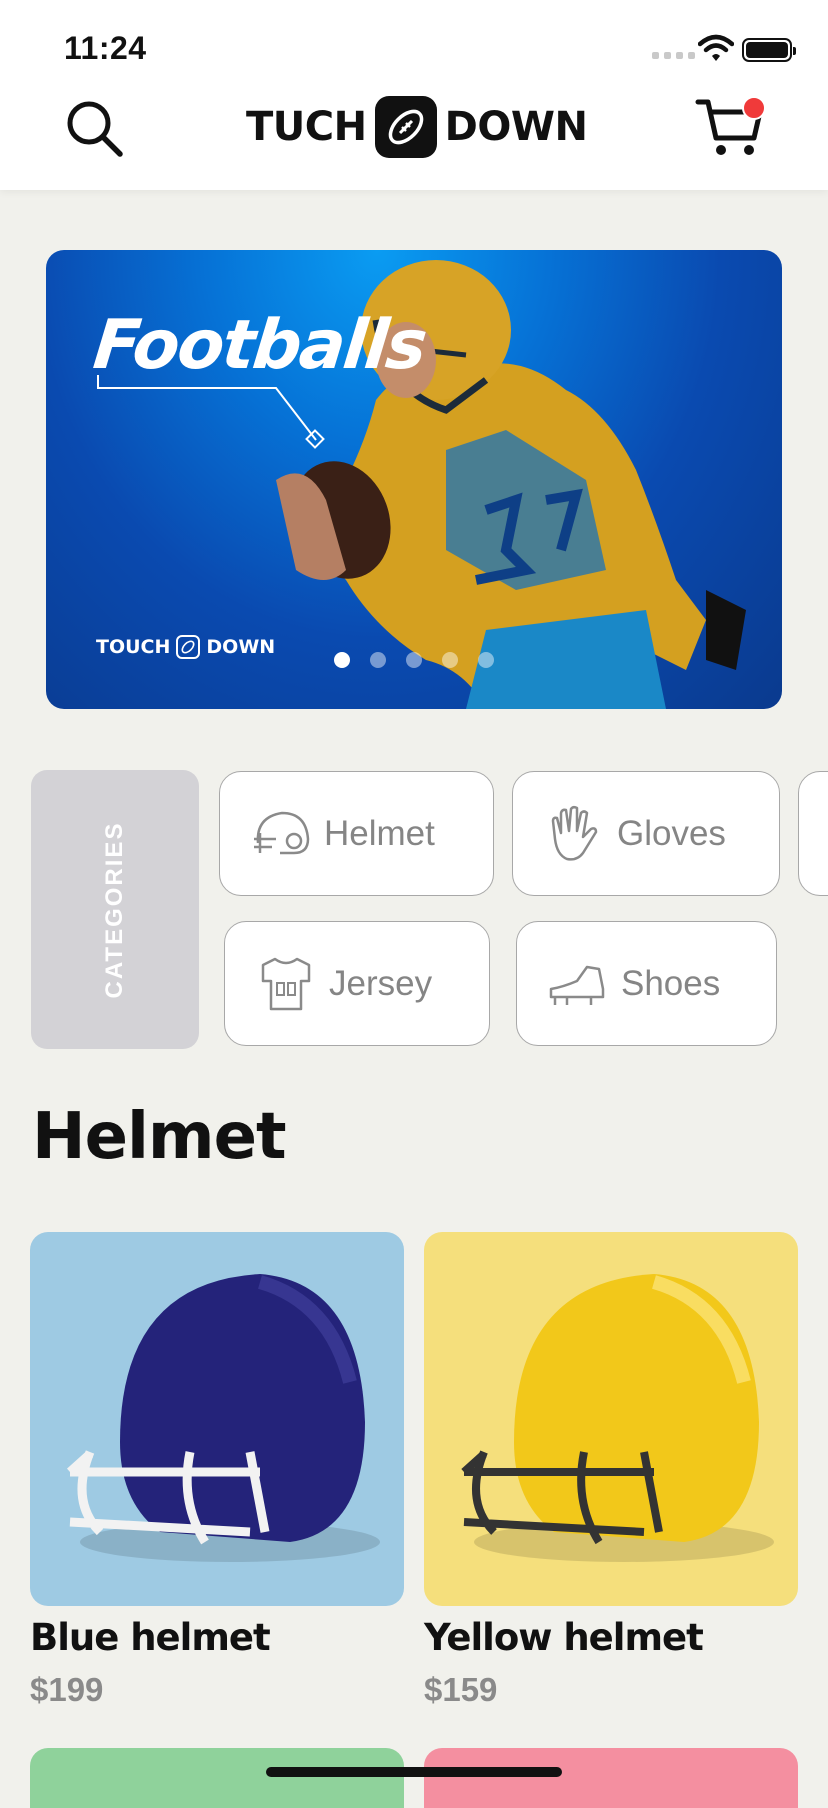 This screenshot has width=828, height=1808. I want to click on category-chip-jersey: Jersey, so click(357, 983).